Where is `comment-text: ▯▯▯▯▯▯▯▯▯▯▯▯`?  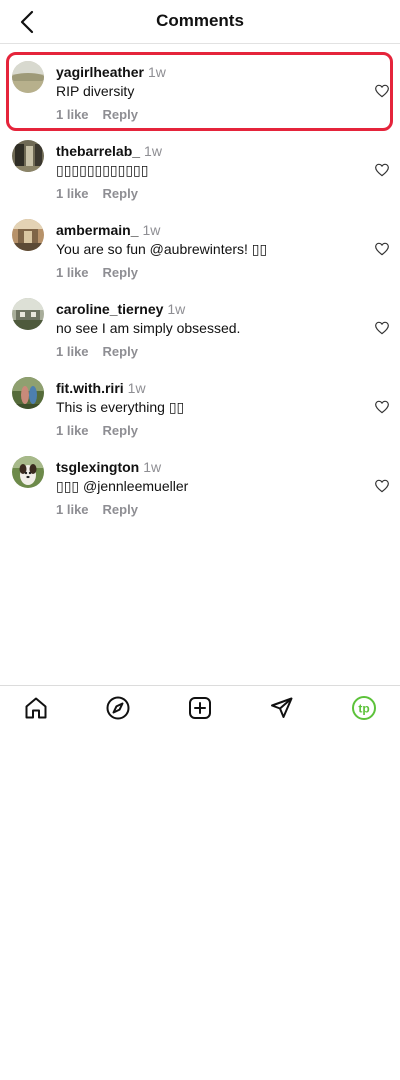
comment-text: ▯▯▯▯▯▯▯▯▯▯▯▯ is located at coordinates (102, 170).